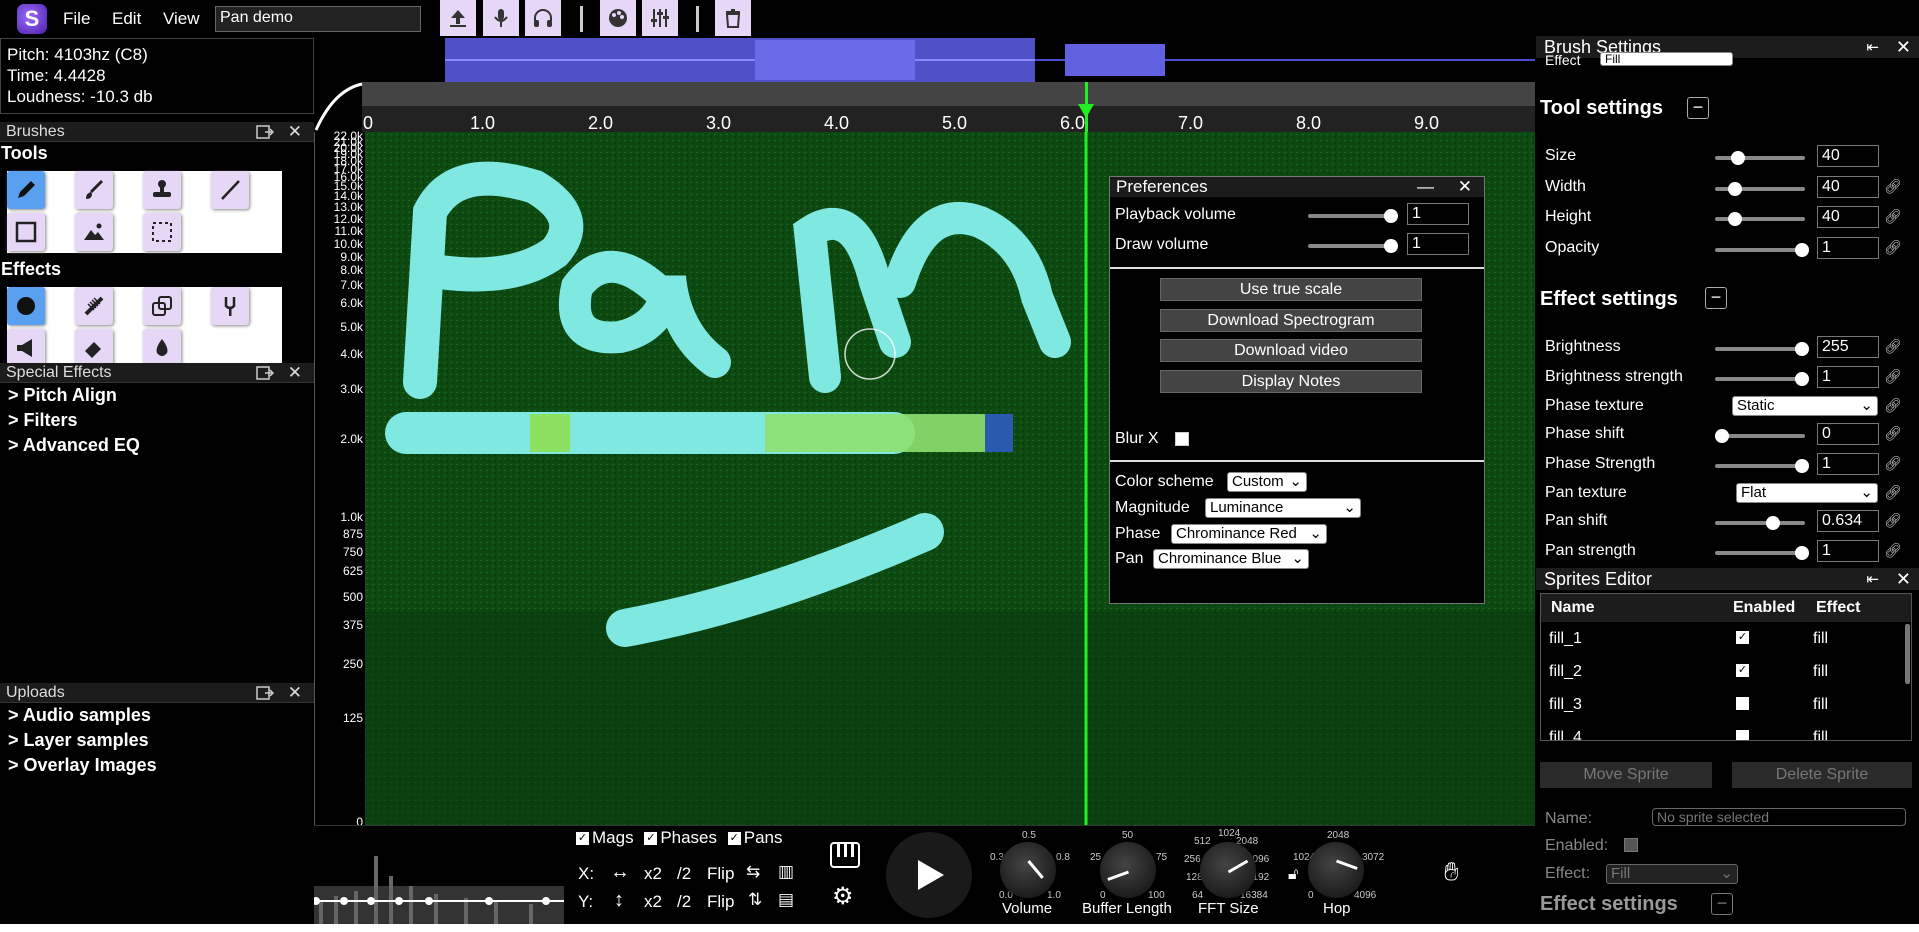 The height and width of the screenshot is (932, 1919). I want to click on phase-select: Chrominance Red ⌄, so click(1249, 534).